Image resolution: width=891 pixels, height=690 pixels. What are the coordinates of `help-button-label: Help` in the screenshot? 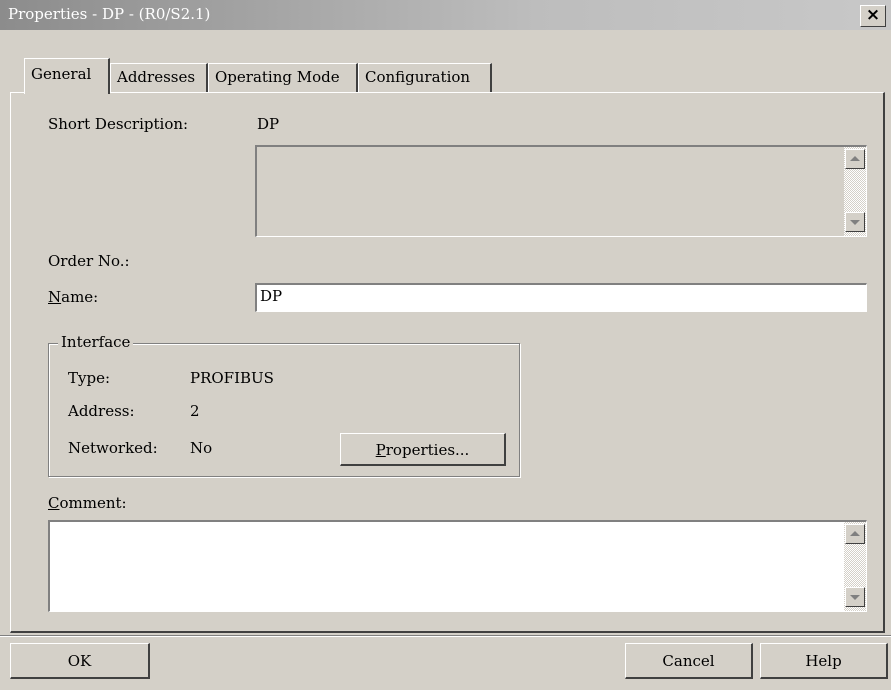 It's located at (823, 661).